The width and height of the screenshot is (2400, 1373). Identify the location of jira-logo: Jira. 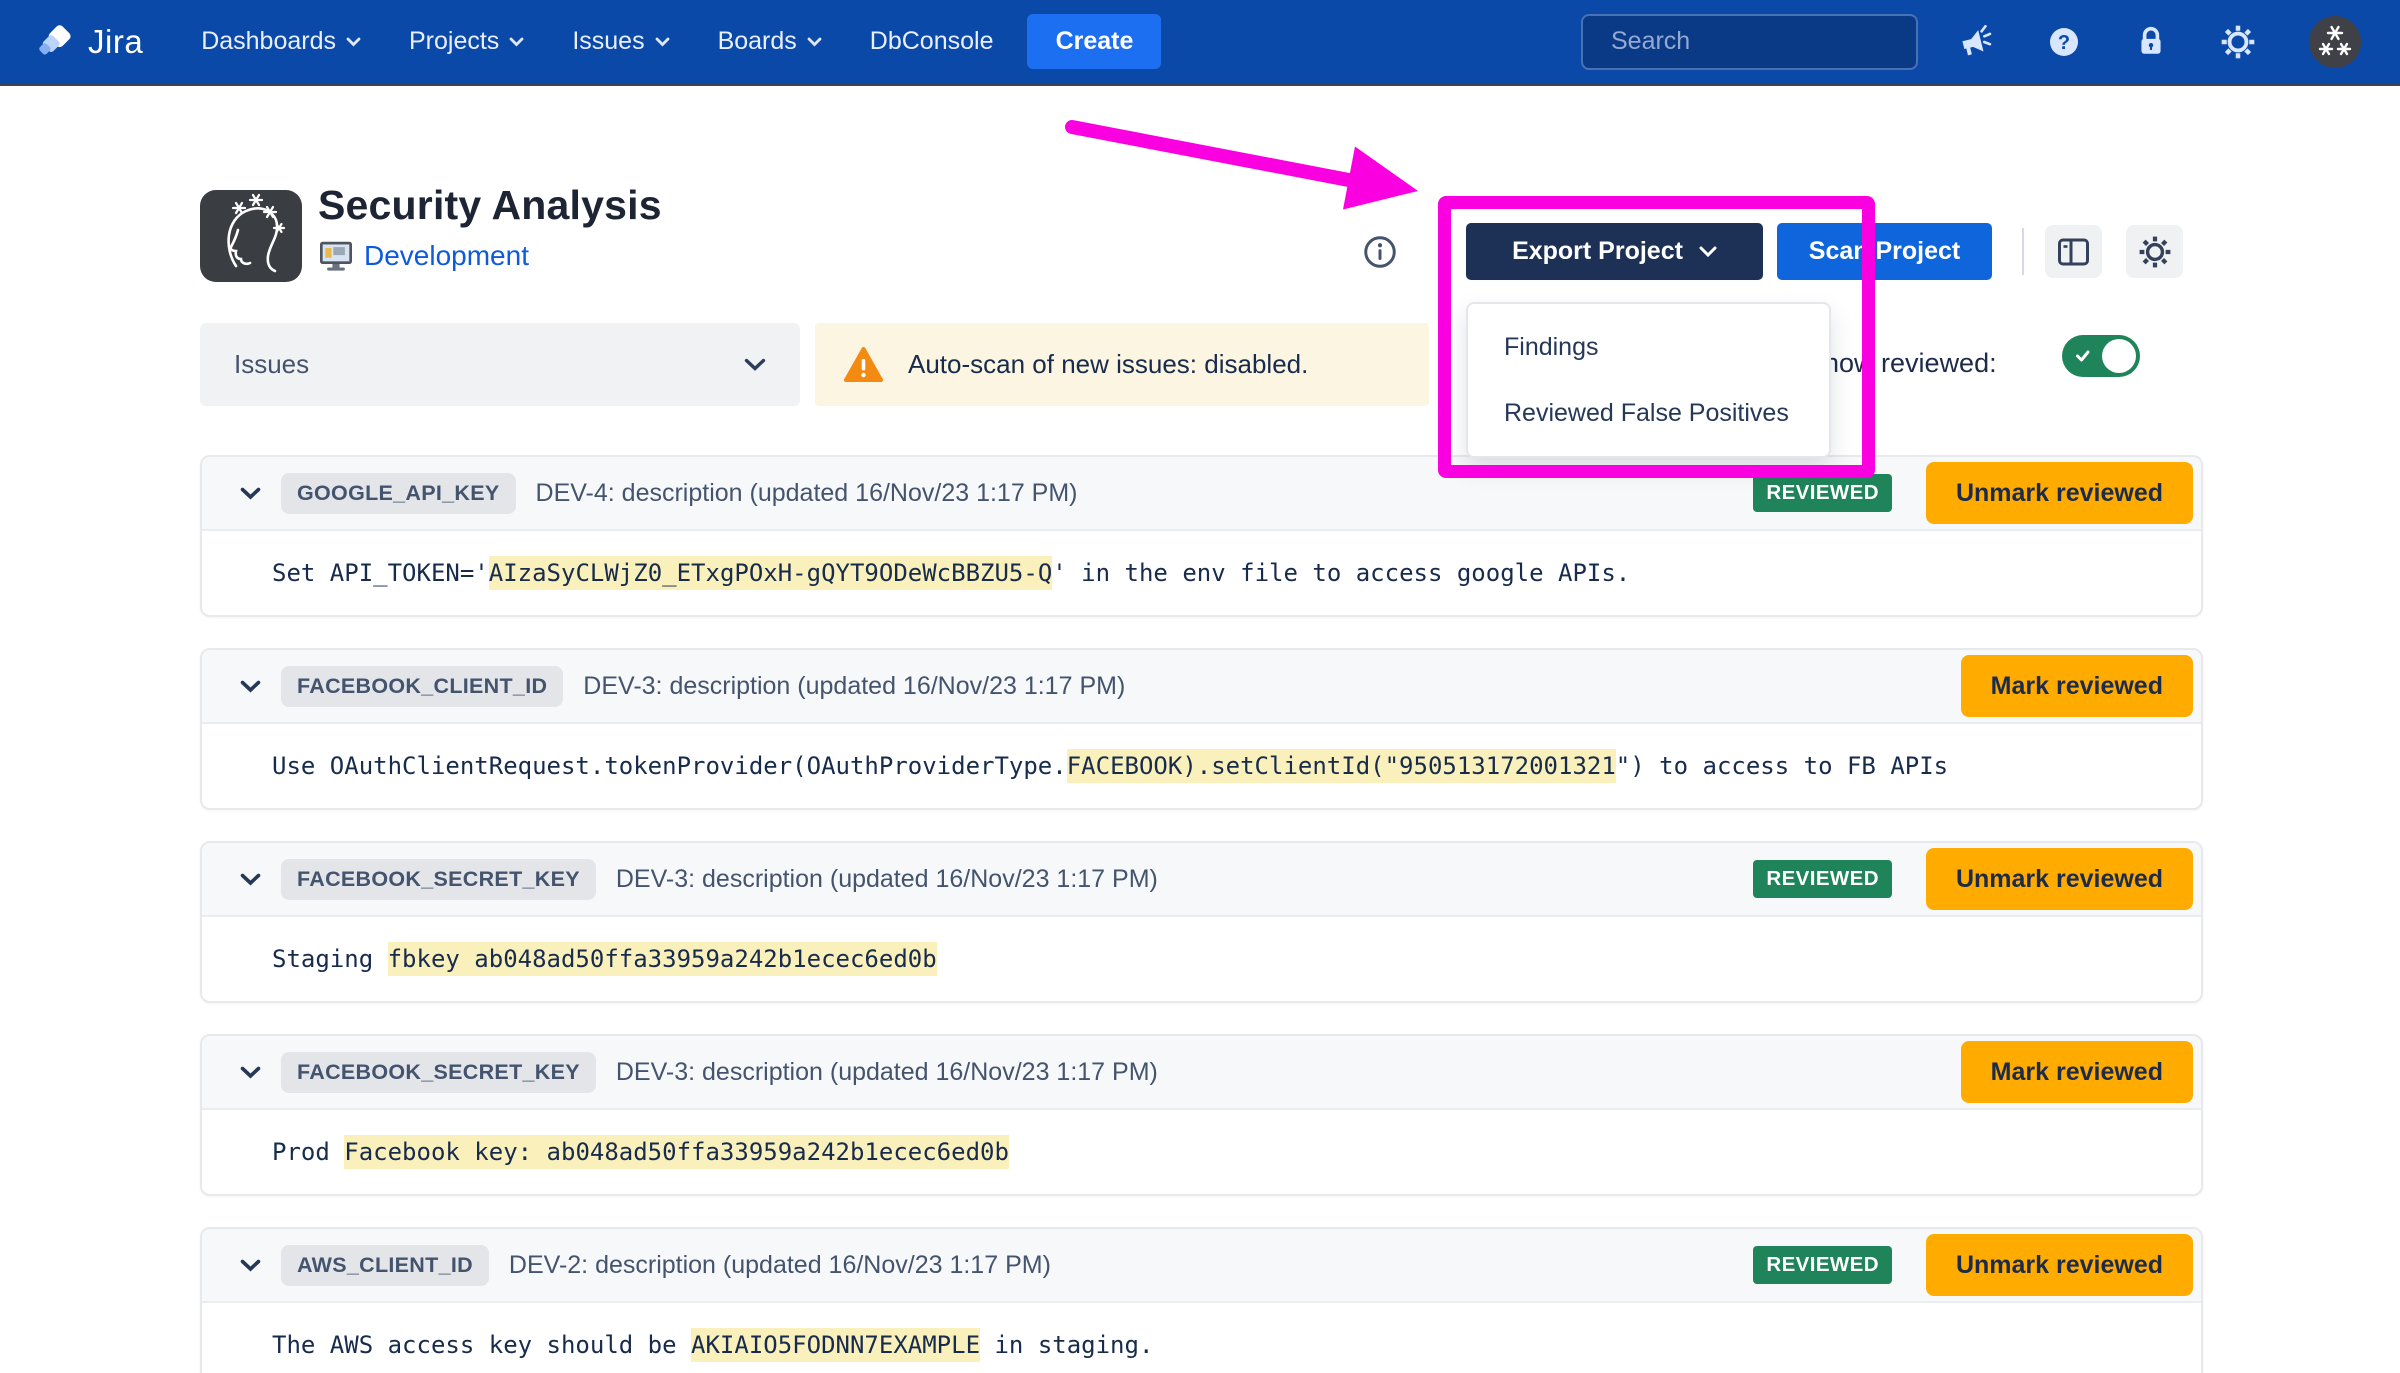
(90, 42).